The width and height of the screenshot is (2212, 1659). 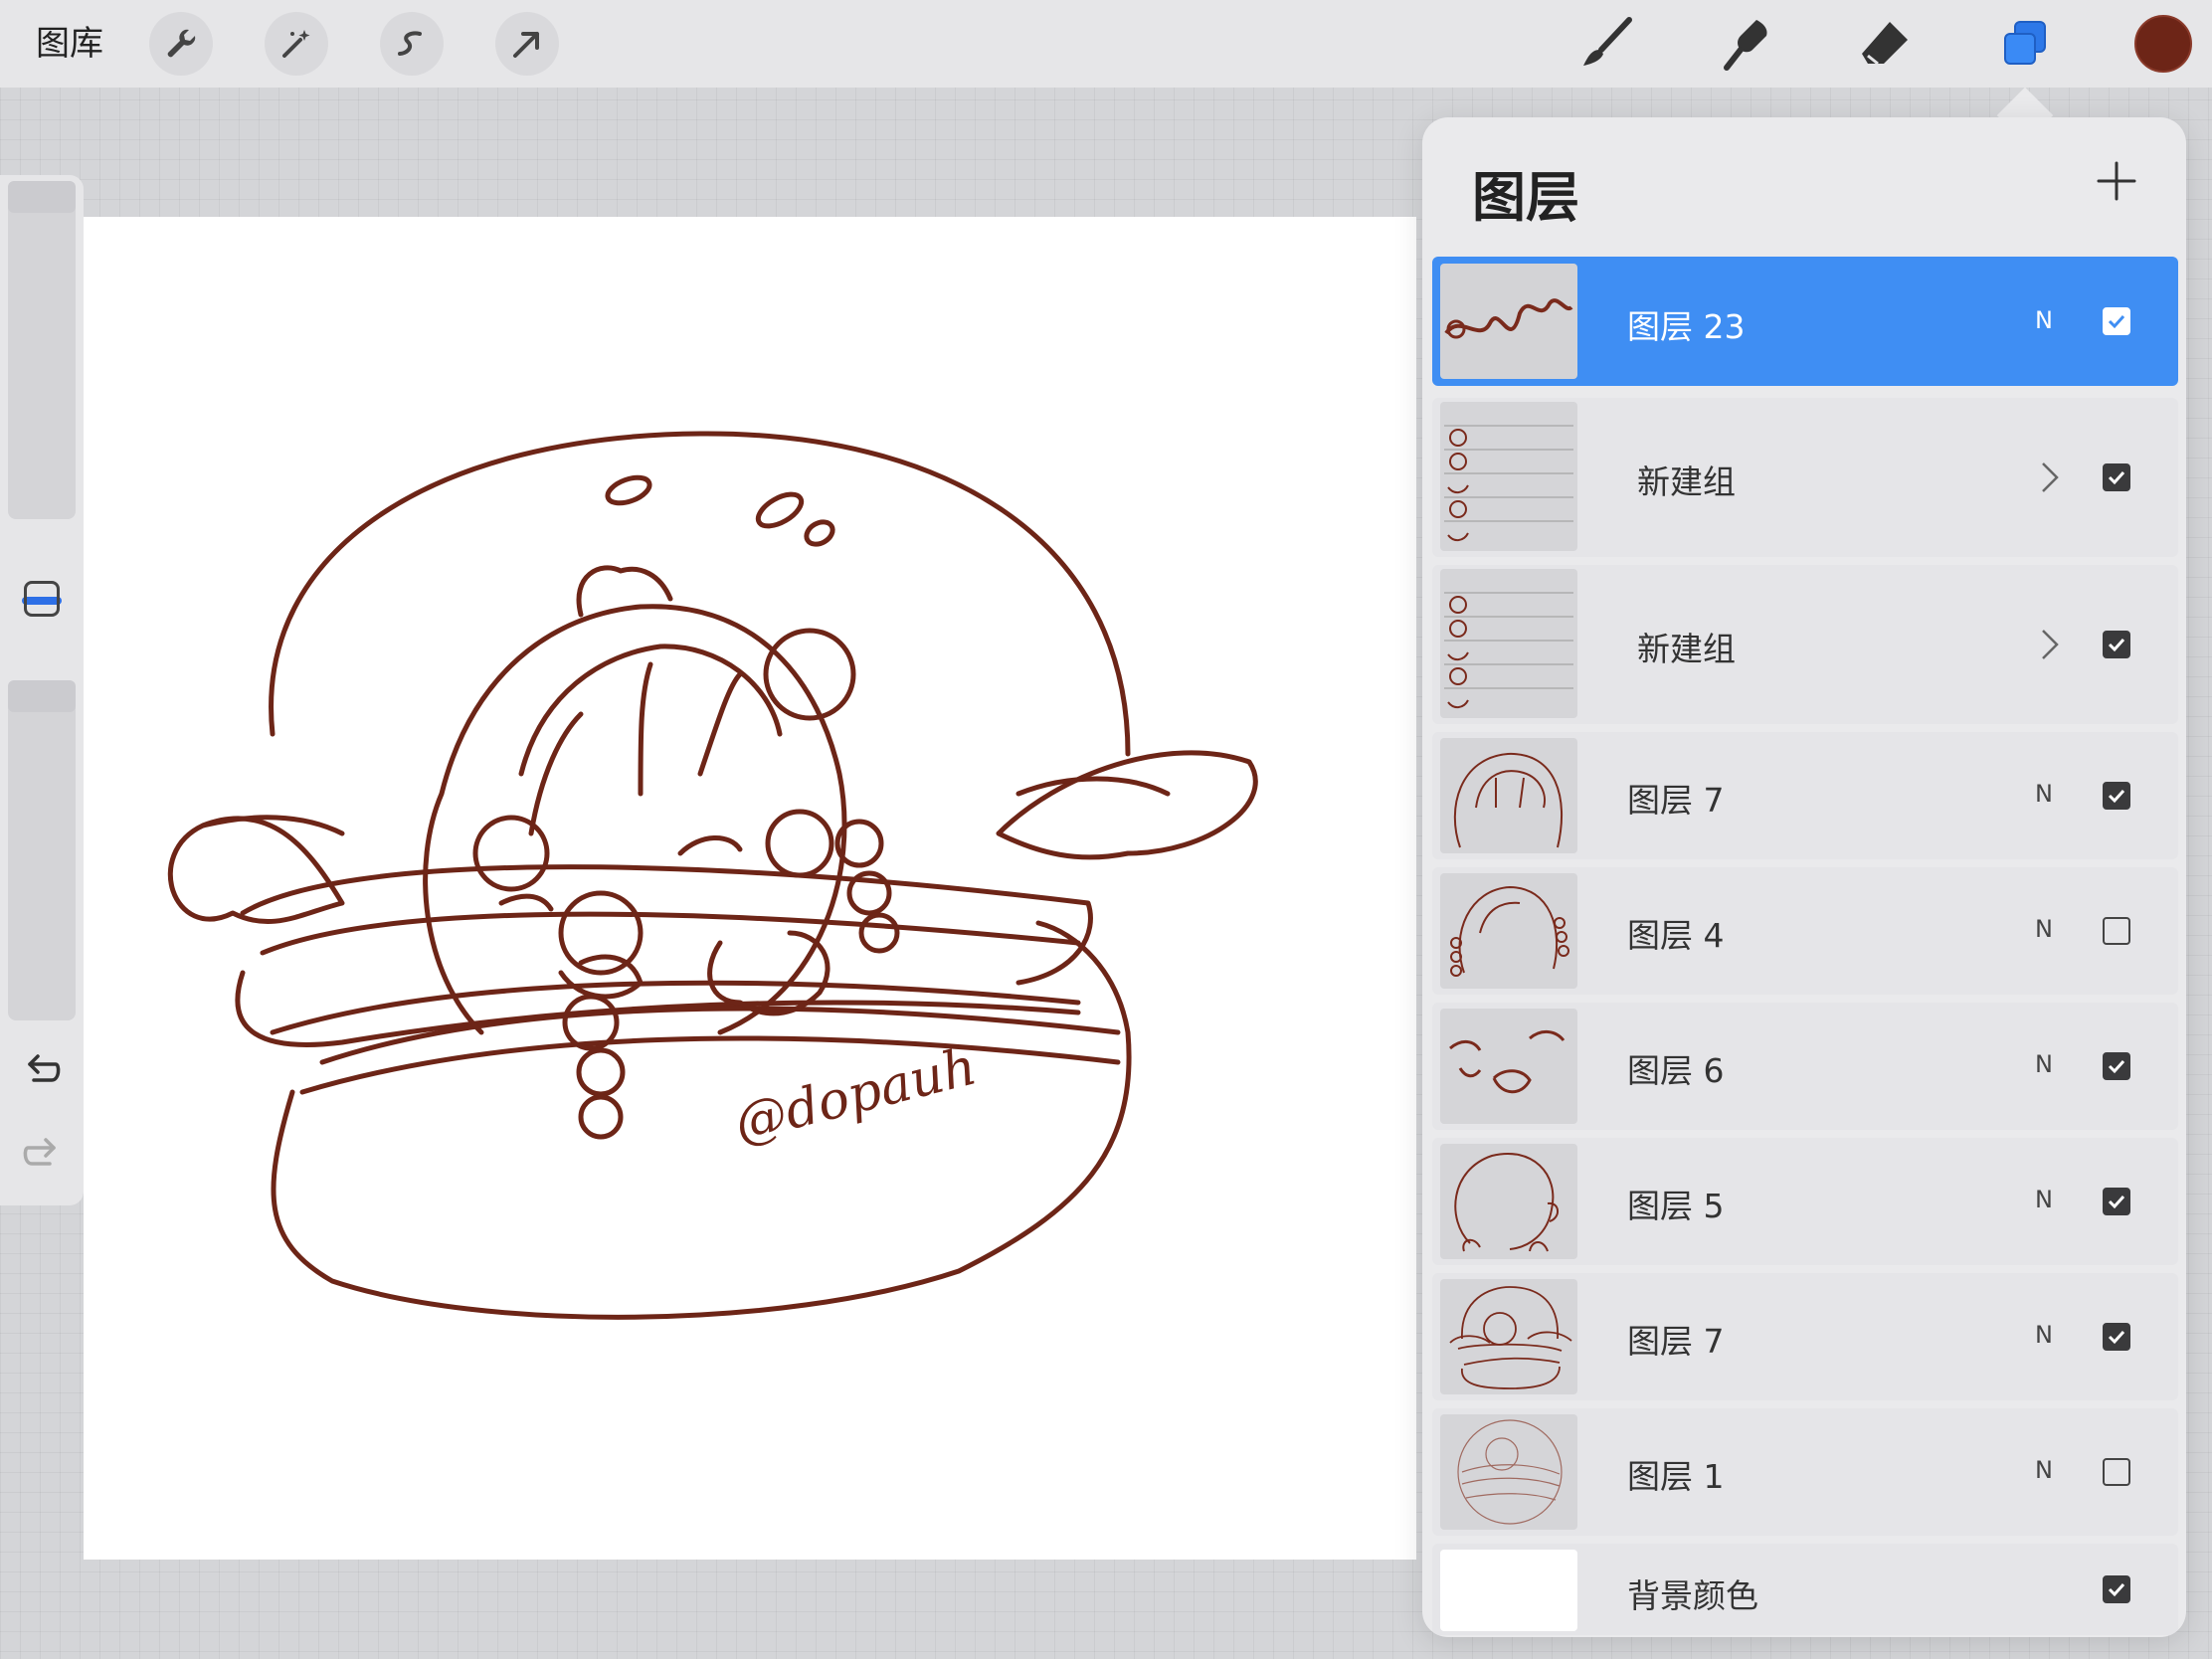 What do you see at coordinates (1805, 1472) in the screenshot?
I see `layer-row: 图层 1 N` at bounding box center [1805, 1472].